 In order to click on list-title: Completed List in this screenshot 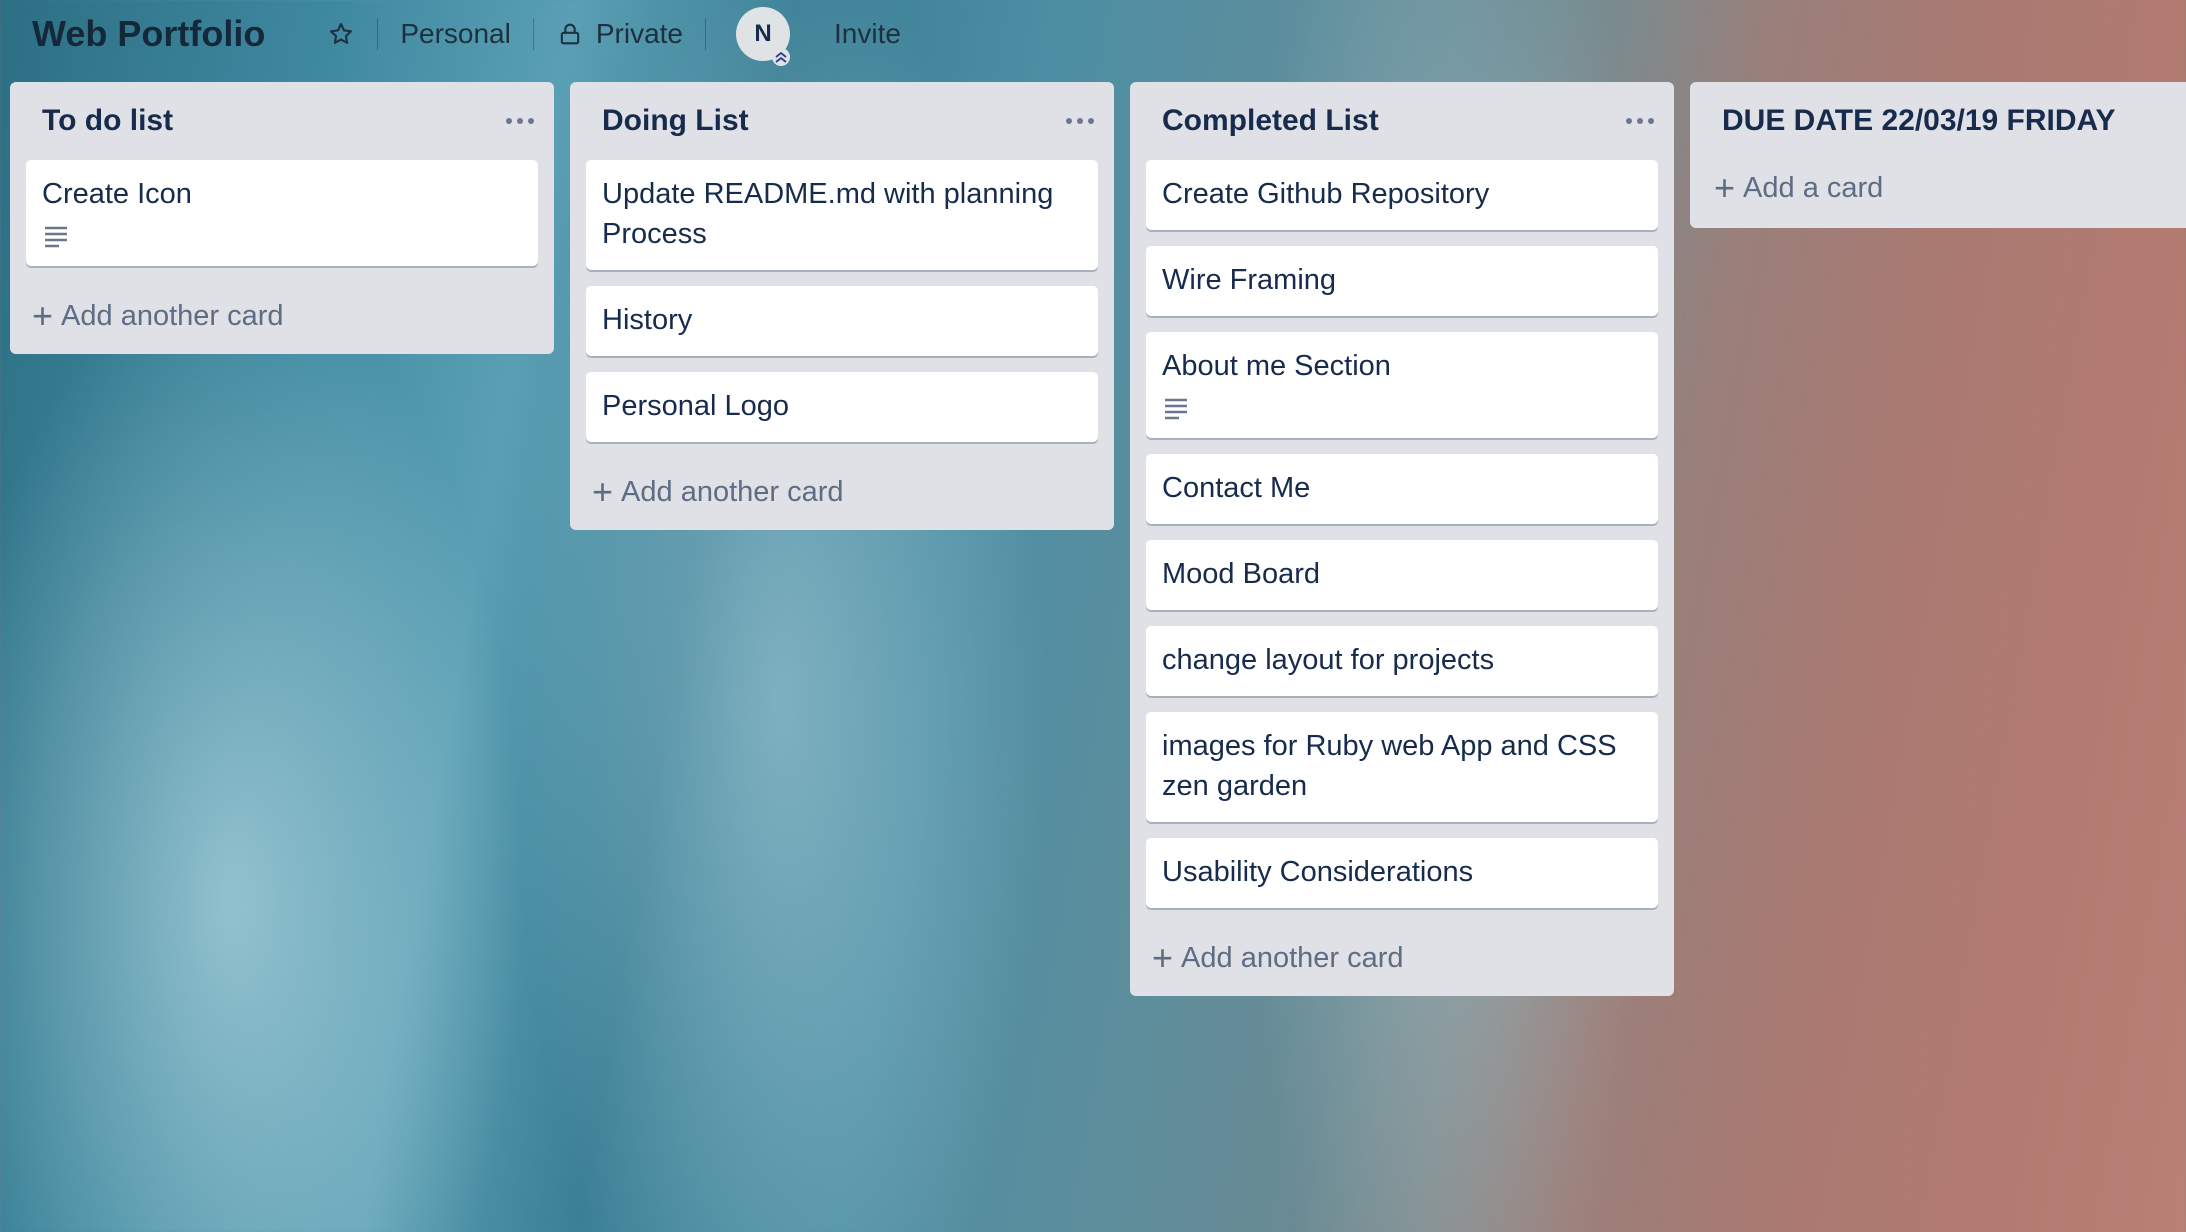, I will do `click(1270, 121)`.